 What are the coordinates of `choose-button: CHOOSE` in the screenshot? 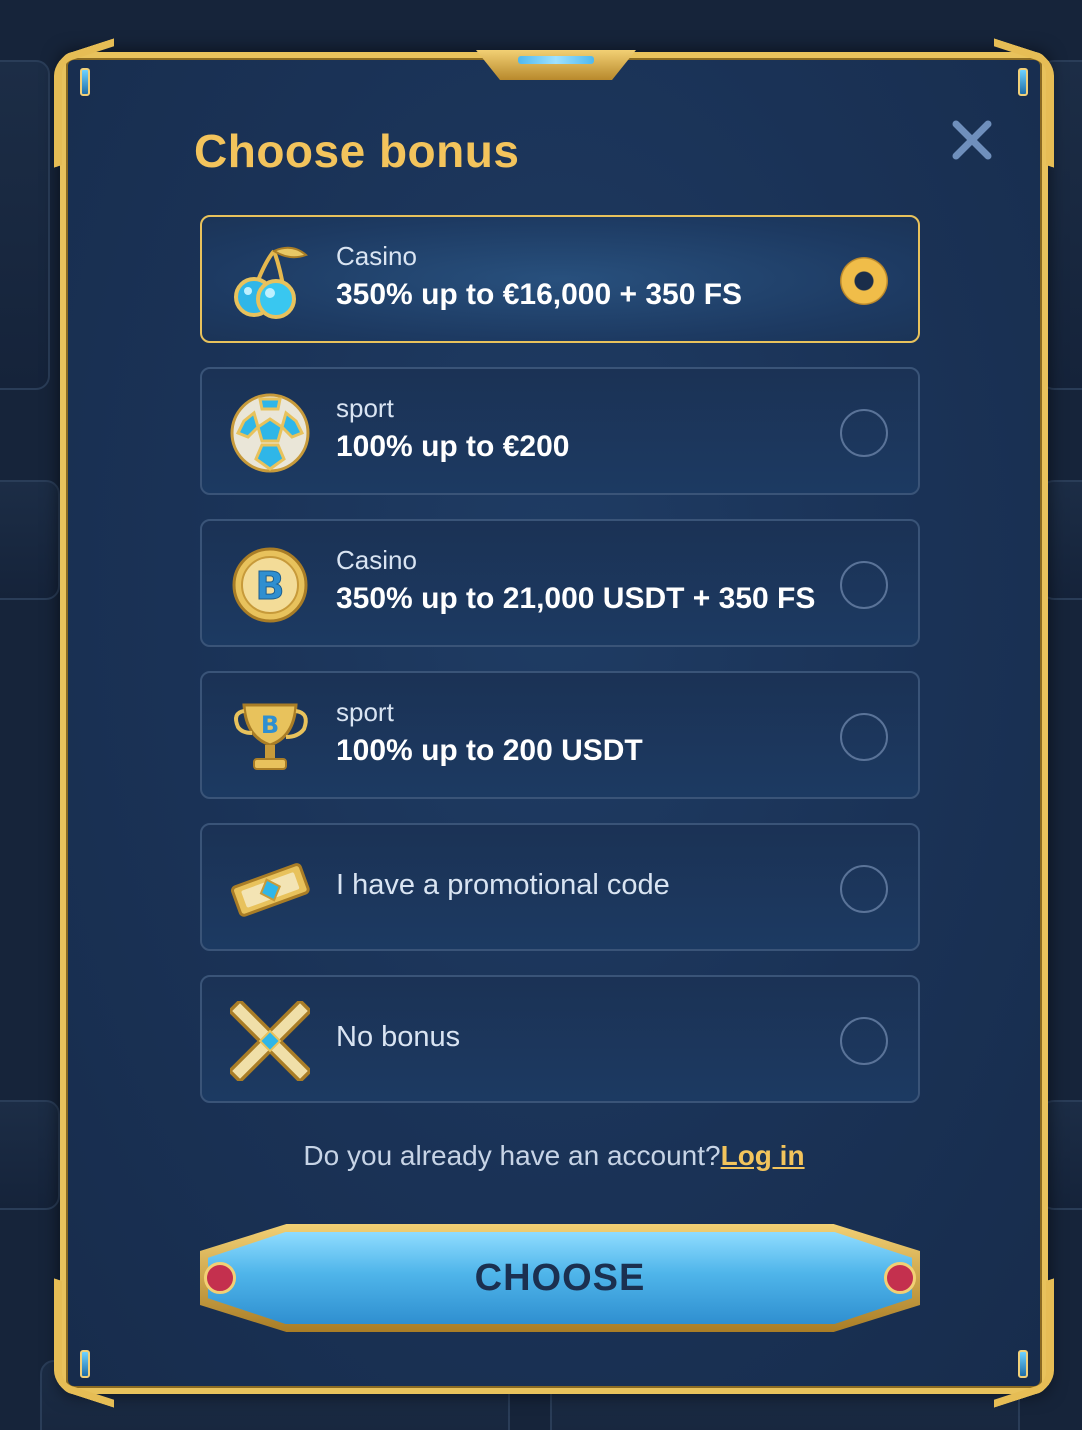 It's located at (560, 1278).